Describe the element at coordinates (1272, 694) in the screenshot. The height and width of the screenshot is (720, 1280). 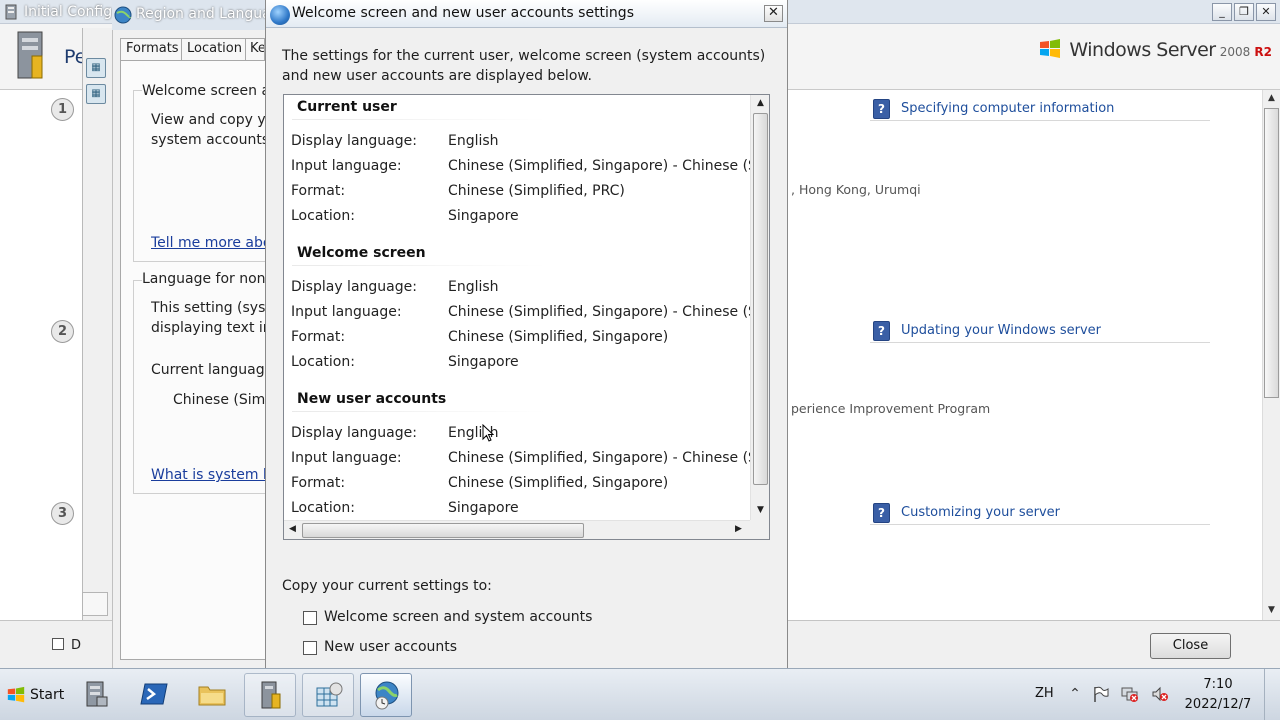
I see `show-desktop-button` at that location.